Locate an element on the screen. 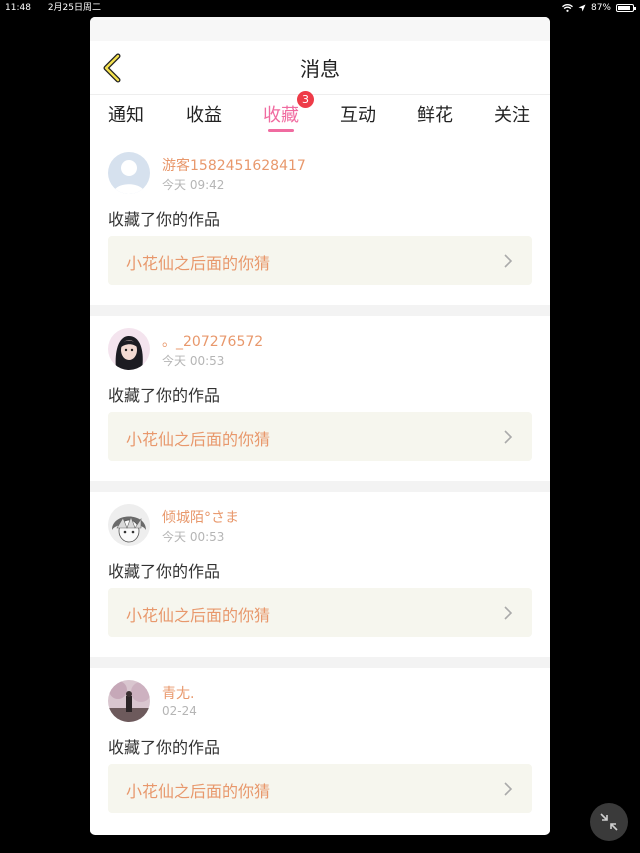 The height and width of the screenshot is (853, 640). tab-label: 收益 is located at coordinates (204, 115).